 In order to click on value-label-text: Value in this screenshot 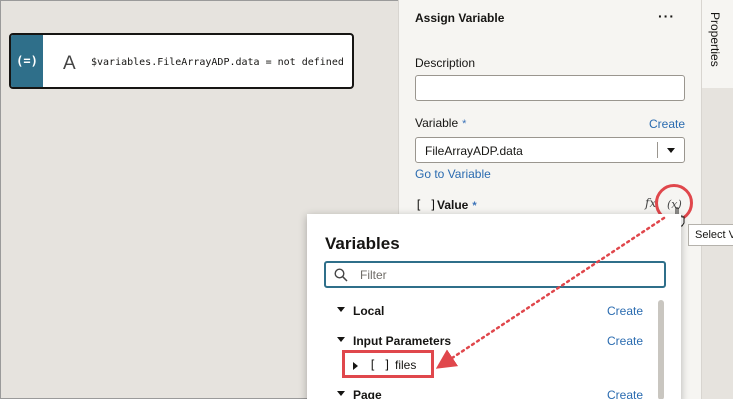, I will do `click(453, 205)`.